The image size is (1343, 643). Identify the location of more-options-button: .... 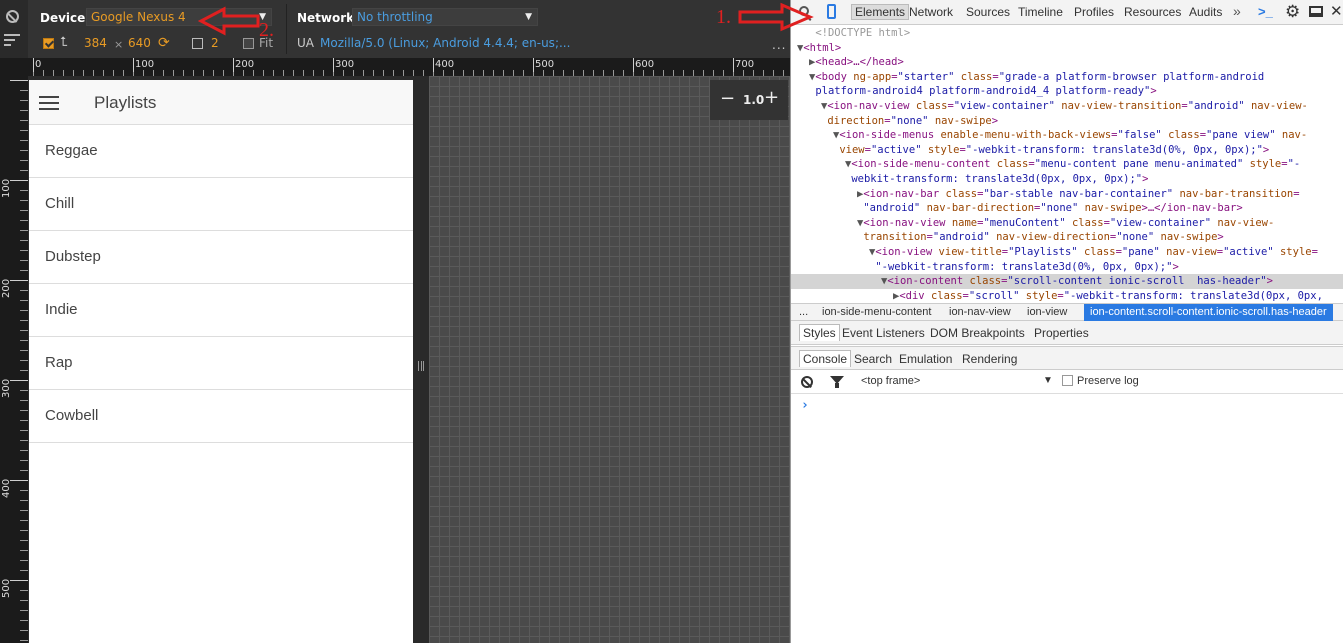
(779, 45).